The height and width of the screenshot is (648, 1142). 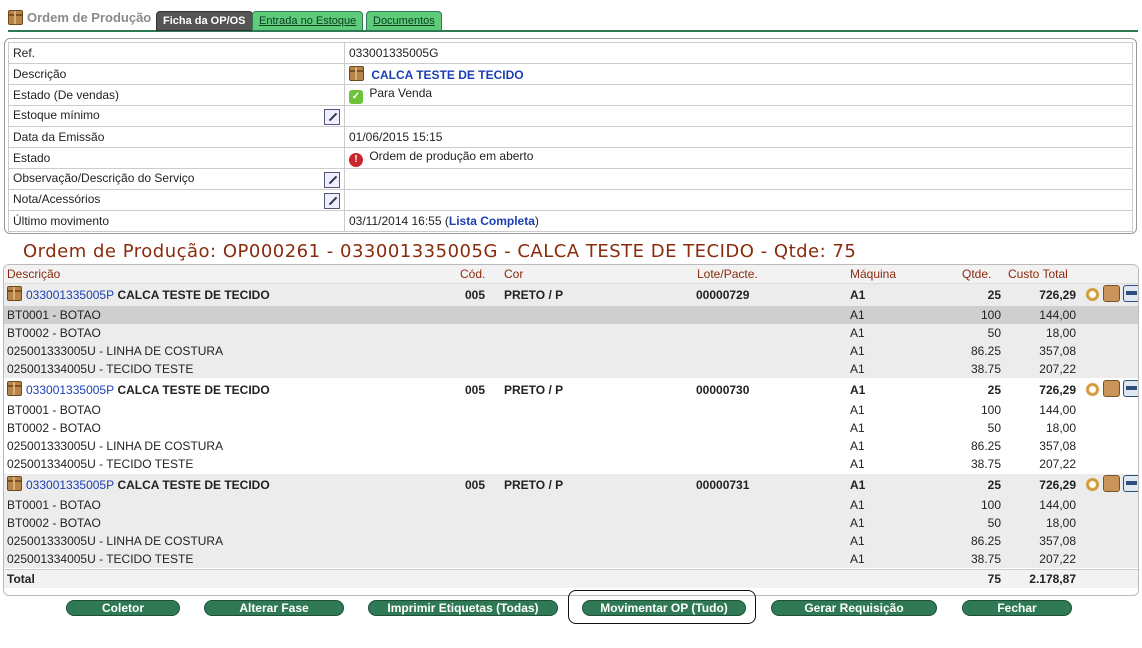 I want to click on estado-value: Ordem de produção em aberto, so click(x=451, y=156).